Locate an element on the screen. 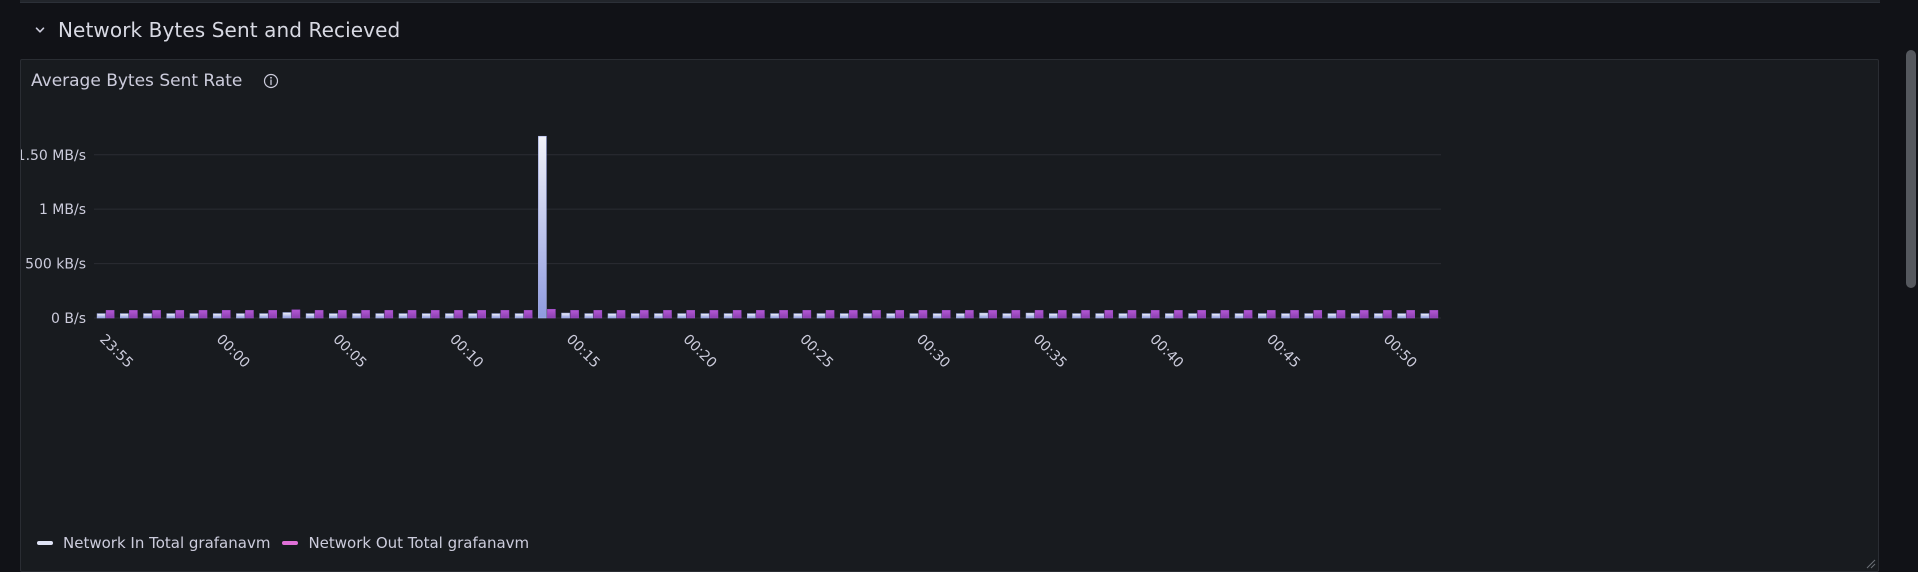 Image resolution: width=1918 pixels, height=572 pixels. row-header: Network Bytes Sent and Recieved is located at coordinates (214, 30).